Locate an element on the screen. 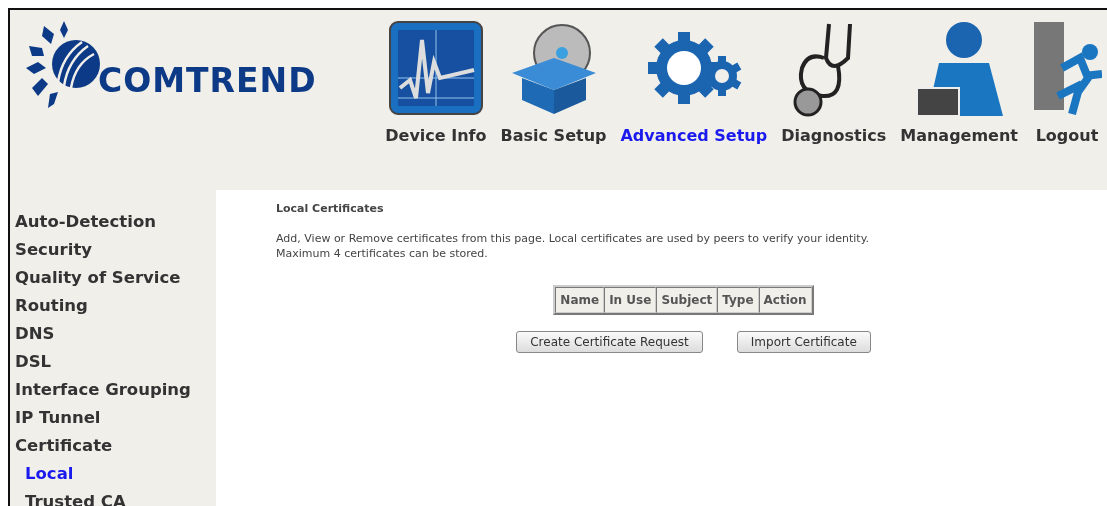  sidebar-link: Routing is located at coordinates (115, 306).